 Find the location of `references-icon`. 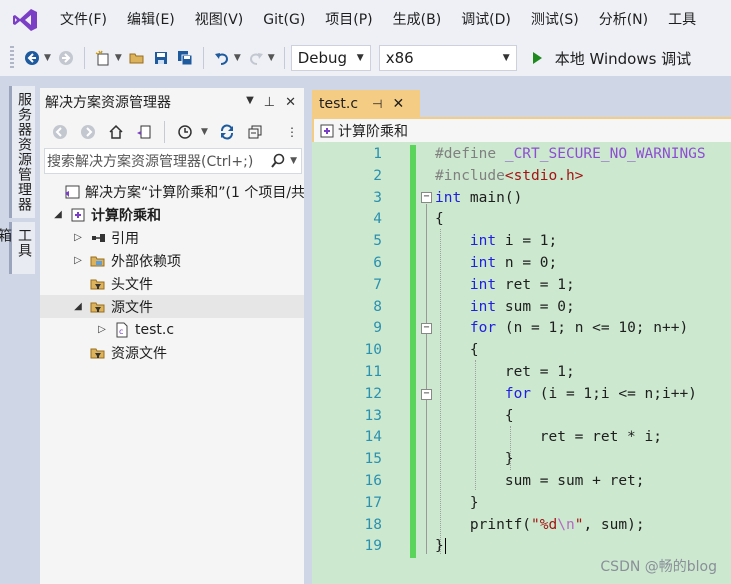

references-icon is located at coordinates (98, 237).